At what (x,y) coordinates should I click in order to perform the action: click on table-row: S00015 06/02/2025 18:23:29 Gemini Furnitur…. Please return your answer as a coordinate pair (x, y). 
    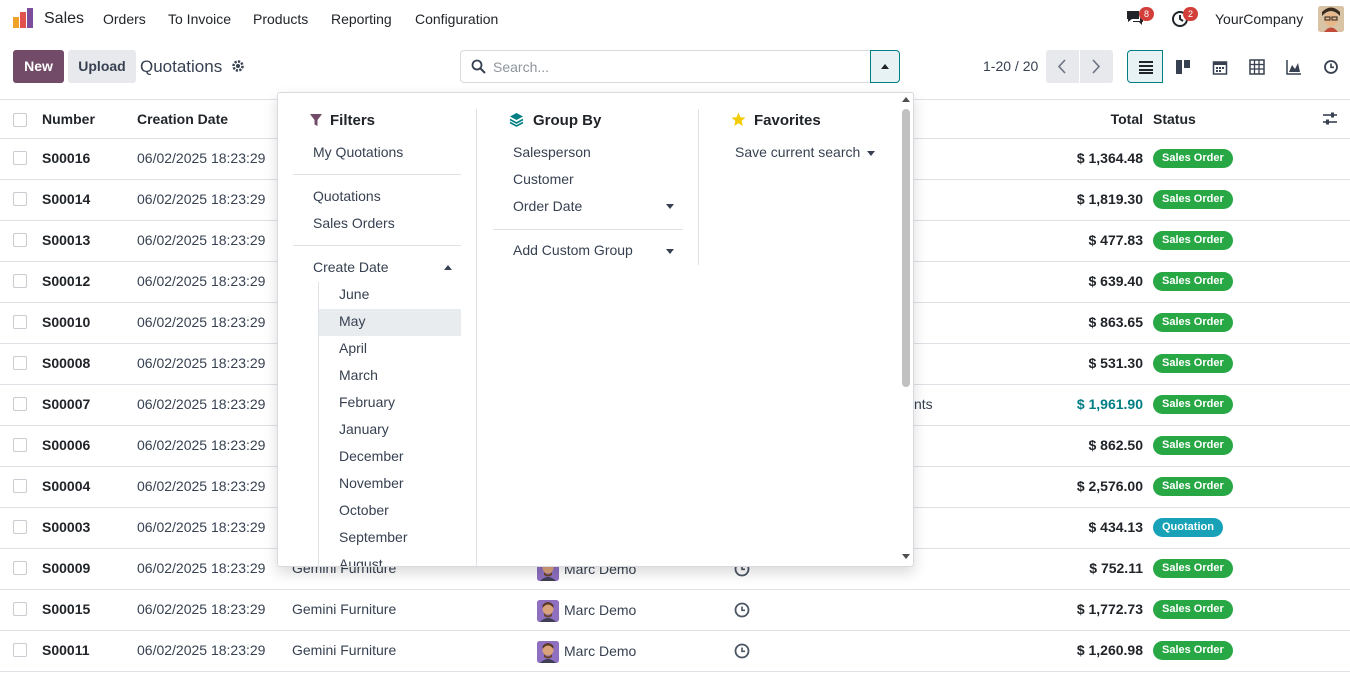
    Looking at the image, I should click on (675, 610).